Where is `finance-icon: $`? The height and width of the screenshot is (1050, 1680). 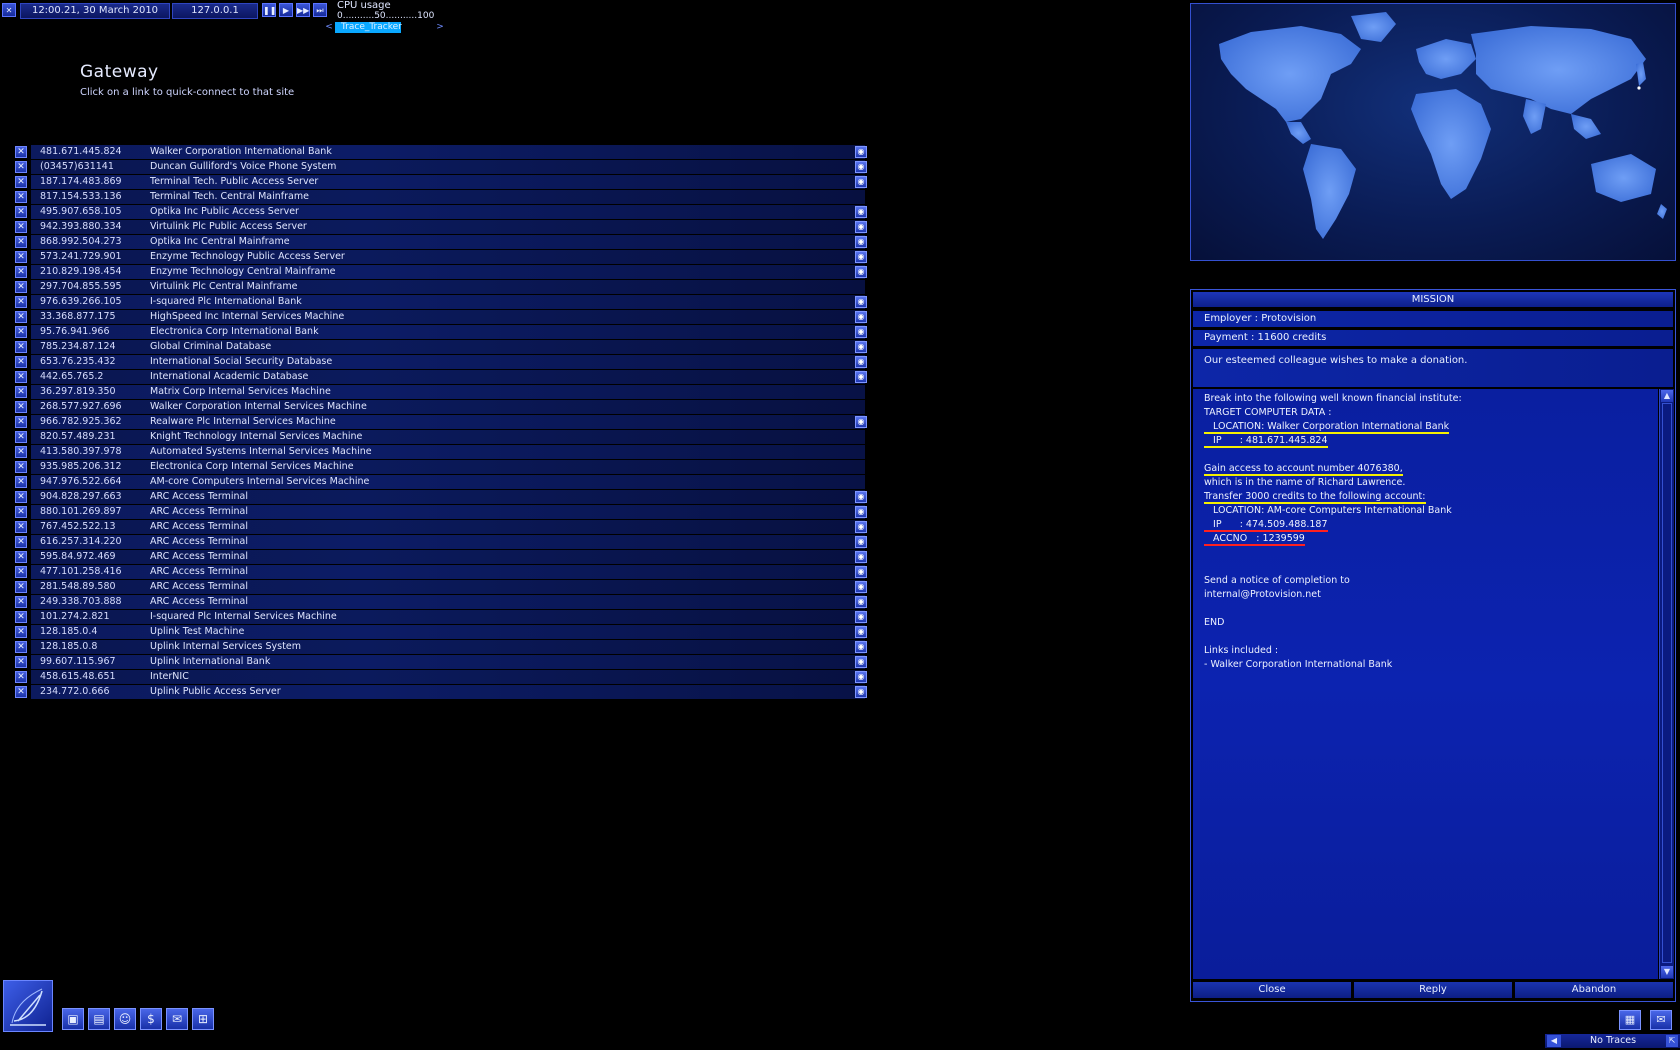 finance-icon: $ is located at coordinates (151, 1019).